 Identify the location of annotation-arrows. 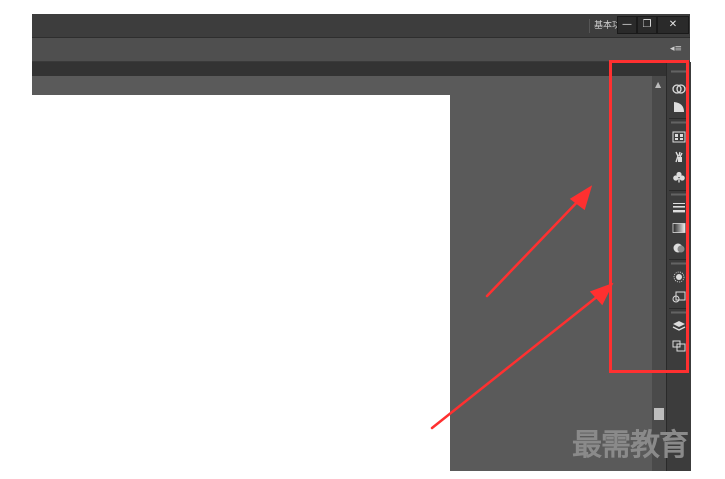
(522, 307).